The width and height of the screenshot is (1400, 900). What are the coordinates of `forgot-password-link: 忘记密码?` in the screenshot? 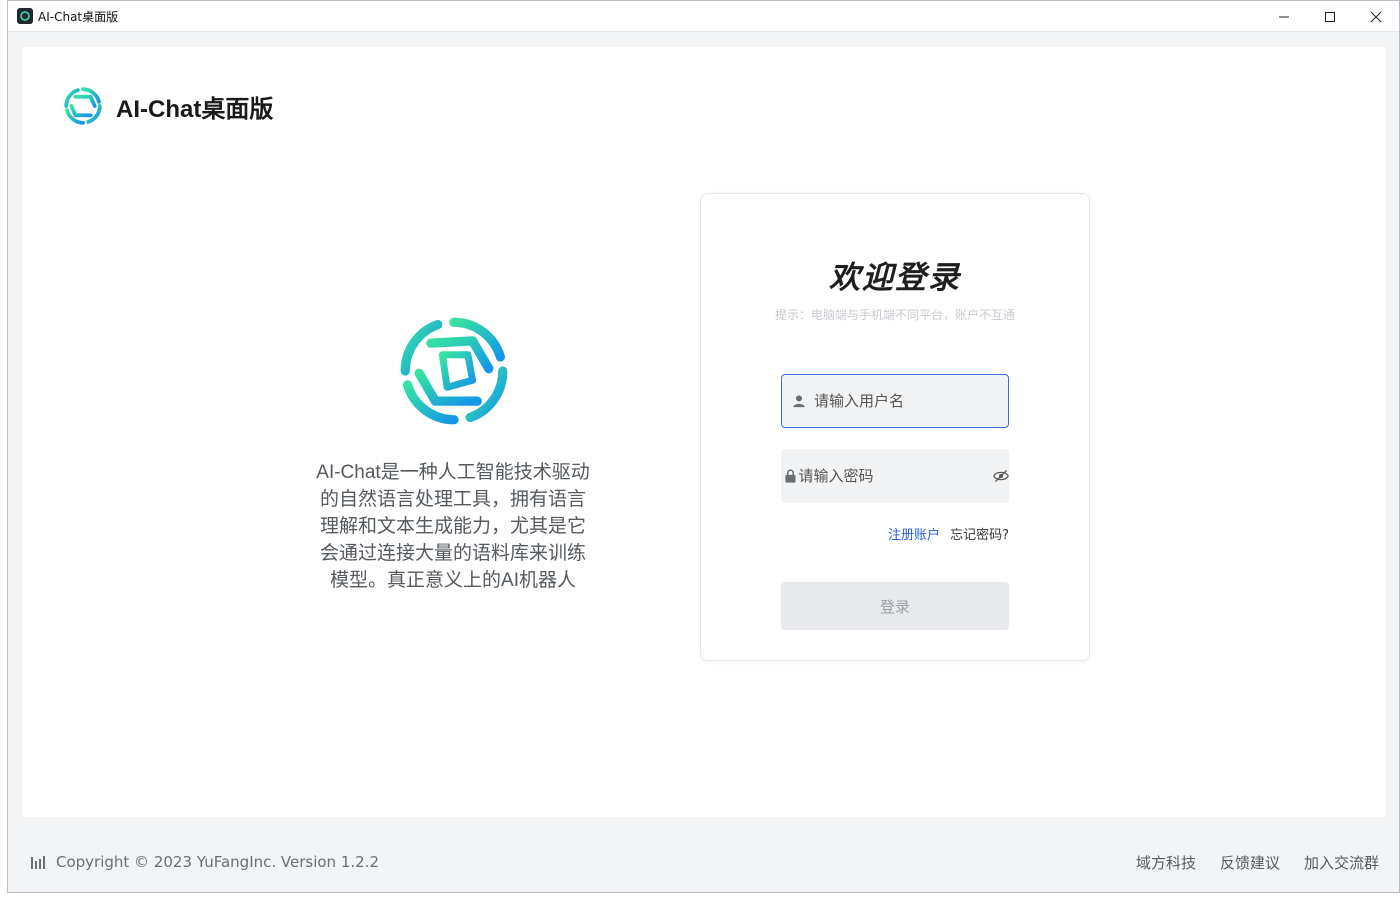 It's located at (979, 535).